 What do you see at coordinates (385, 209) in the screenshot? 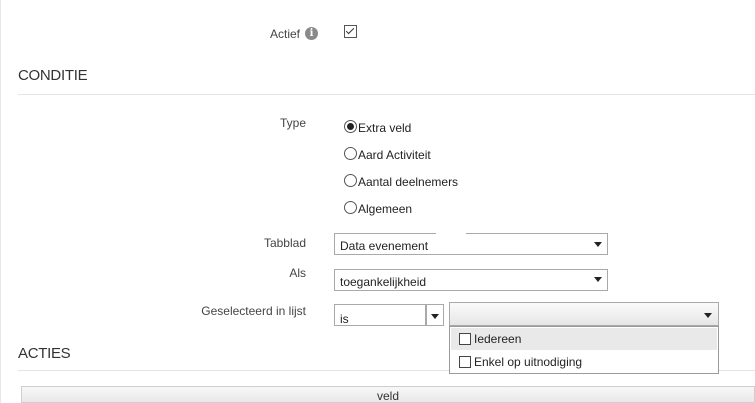
I see `radio-label-algemeen: Algemeen` at bounding box center [385, 209].